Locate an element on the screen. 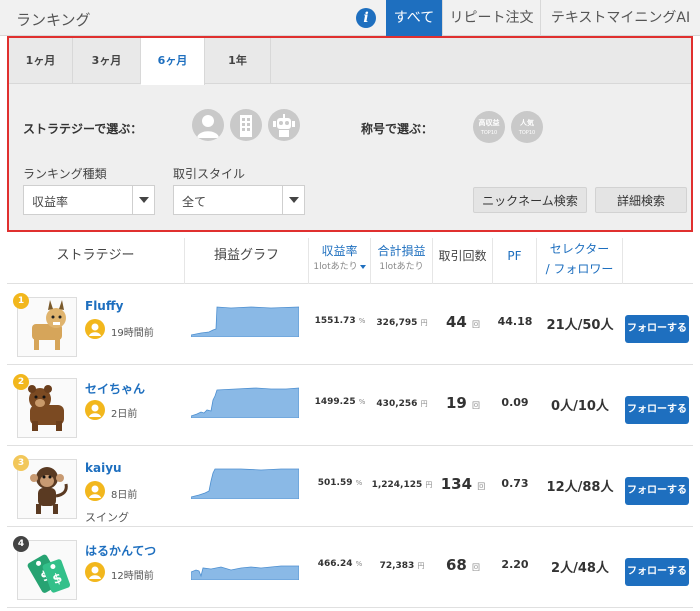 Image resolution: width=700 pixels, height=611 pixels. col-pl-label: 合計損益 is located at coordinates (401, 251).